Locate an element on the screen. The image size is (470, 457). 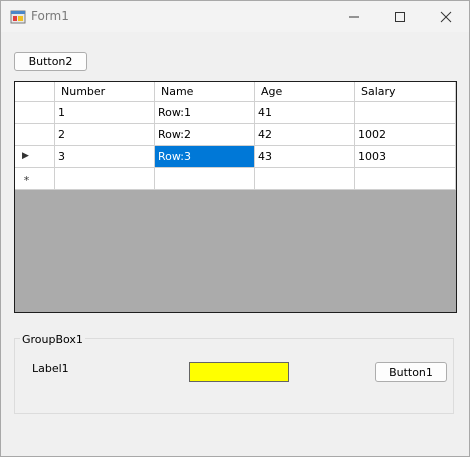
cell-age: 42 is located at coordinates (305, 135).